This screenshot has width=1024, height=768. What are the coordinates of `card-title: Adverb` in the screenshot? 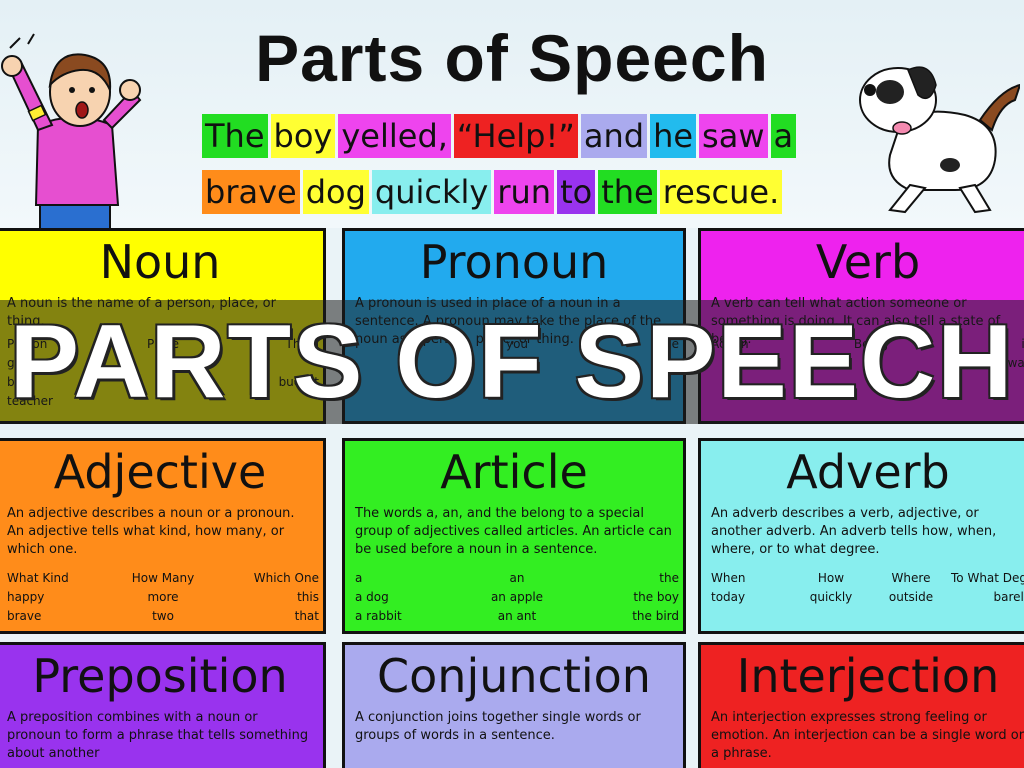 It's located at (868, 472).